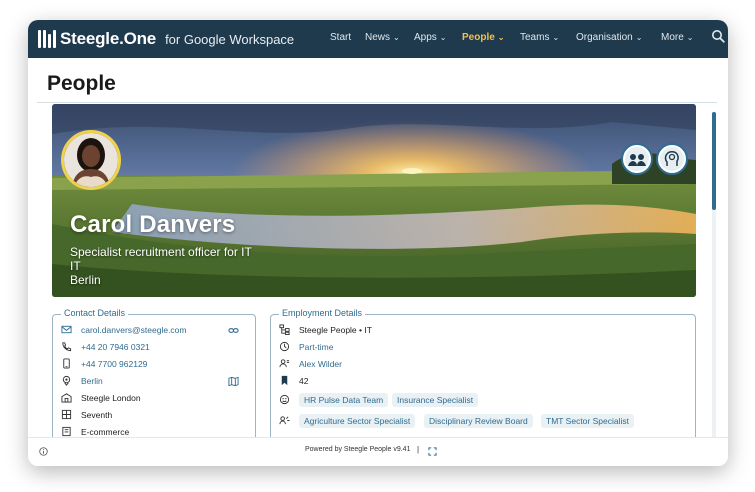 Image resolution: width=755 pixels, height=492 pixels. I want to click on mobile-icon, so click(66, 363).